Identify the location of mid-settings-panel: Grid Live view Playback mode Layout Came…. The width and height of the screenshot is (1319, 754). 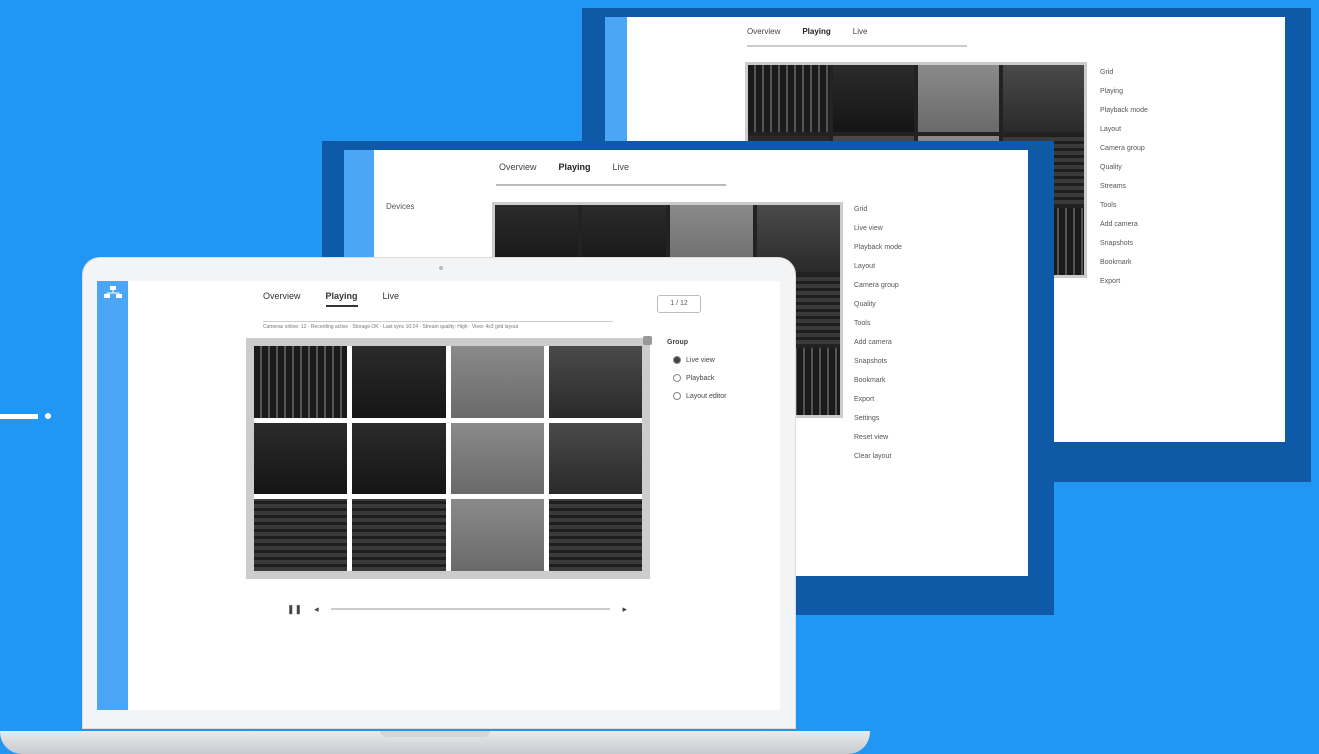
(934, 333).